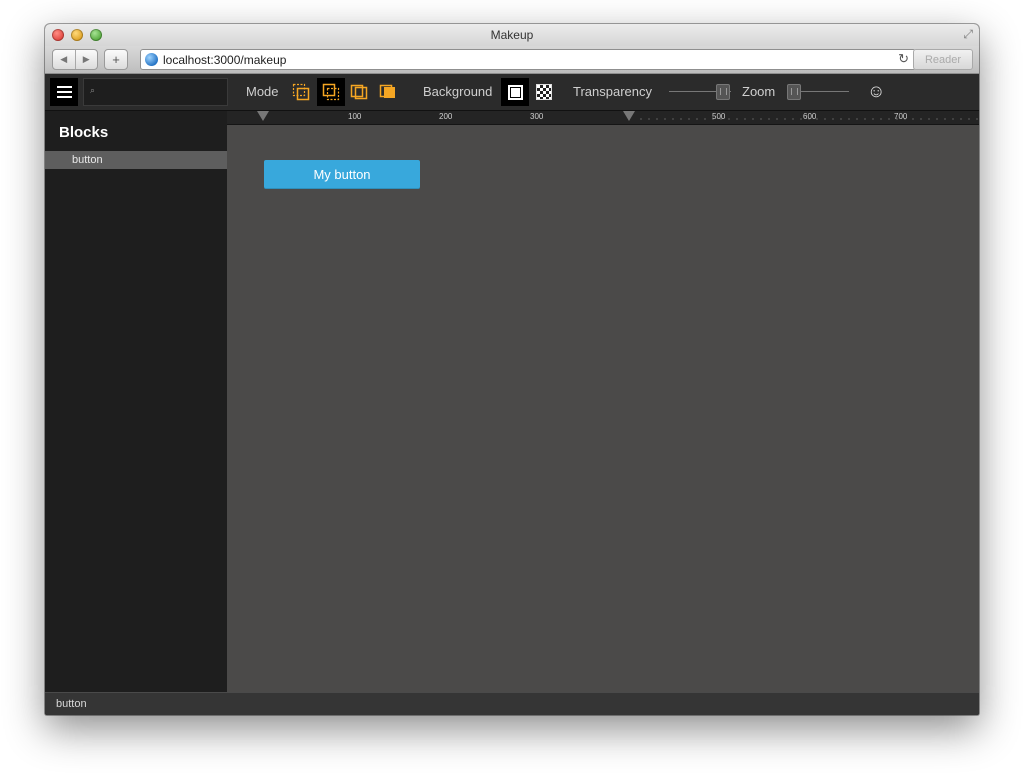 This screenshot has height=781, width=1024. Describe the element at coordinates (903, 59) in the screenshot. I see `reload-icon: ↻` at that location.